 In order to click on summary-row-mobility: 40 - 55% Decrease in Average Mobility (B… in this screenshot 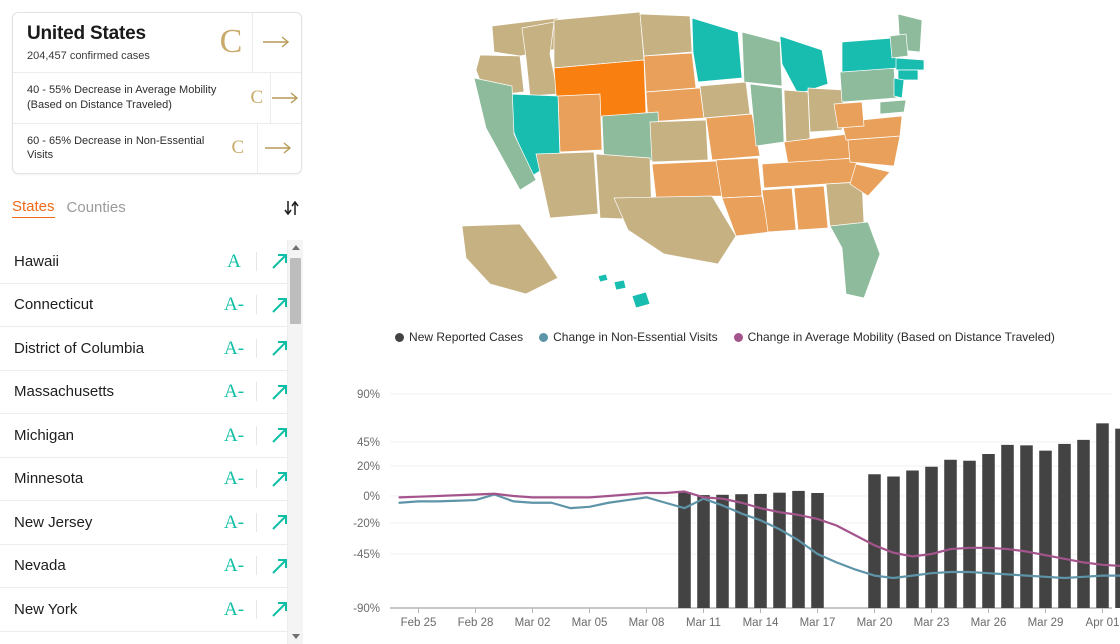, I will do `click(157, 97)`.